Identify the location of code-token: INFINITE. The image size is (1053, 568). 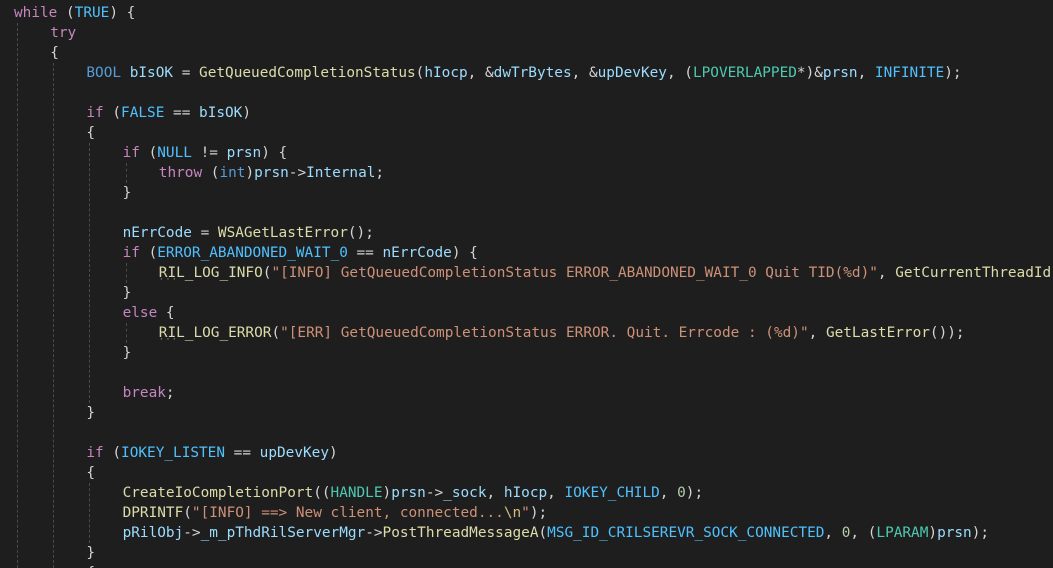
(909, 73).